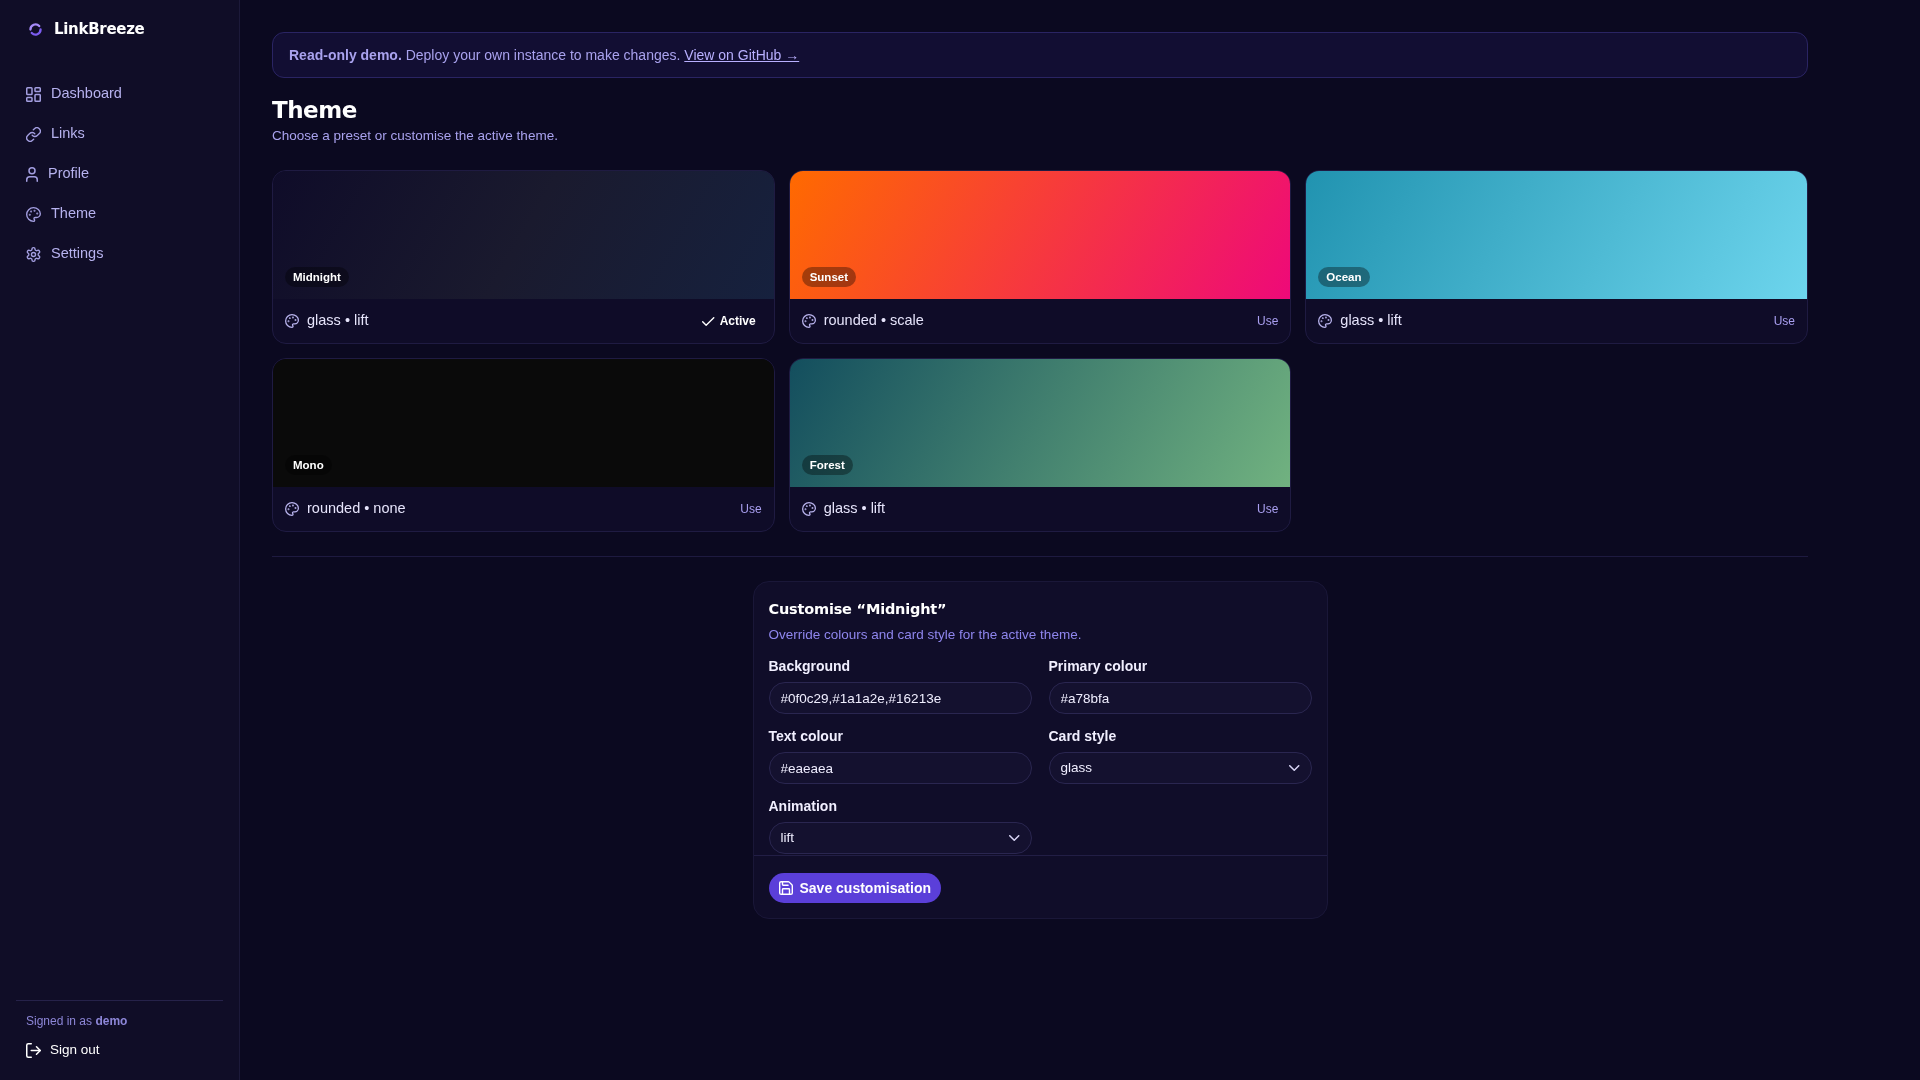 The height and width of the screenshot is (1080, 1920). I want to click on settings-icon, so click(33, 254).